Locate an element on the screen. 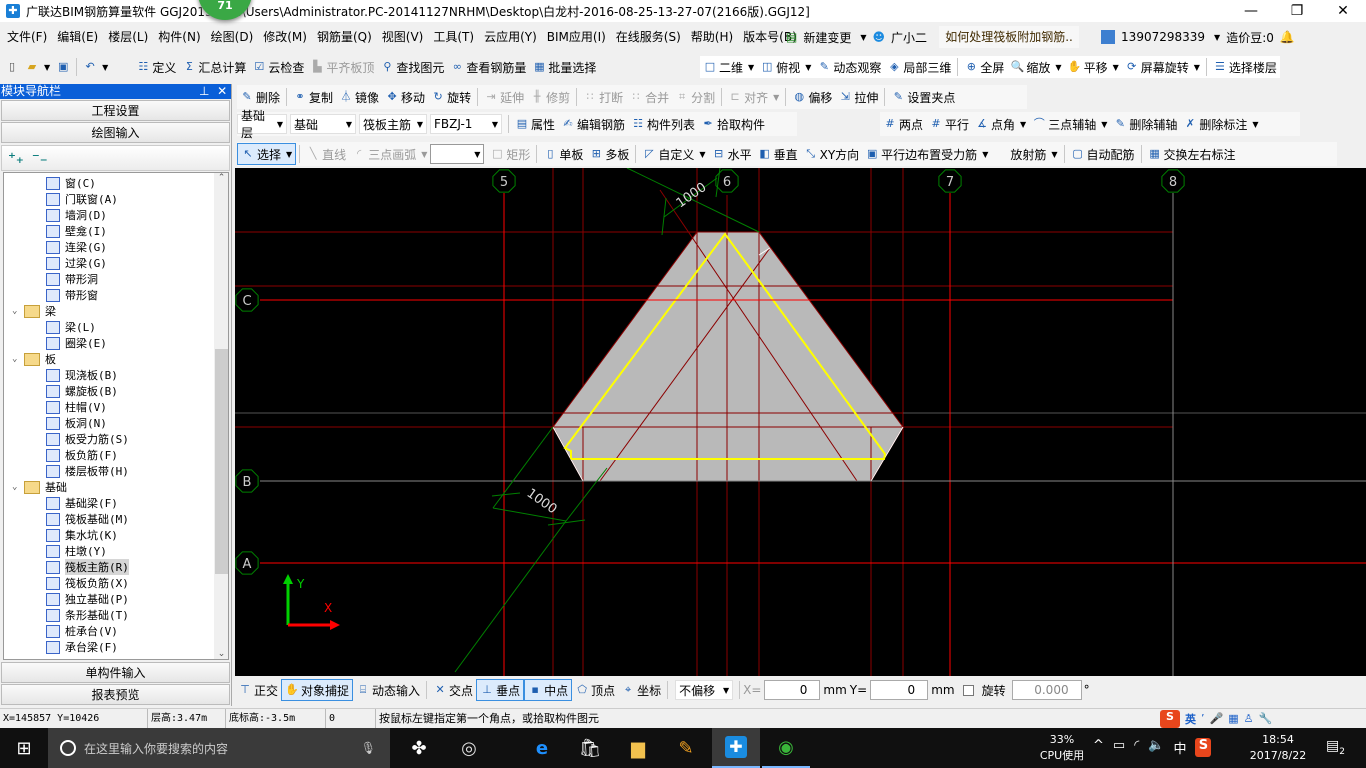 The image size is (1366, 768). tree-item: 圈梁(E) is located at coordinates (76, 343).